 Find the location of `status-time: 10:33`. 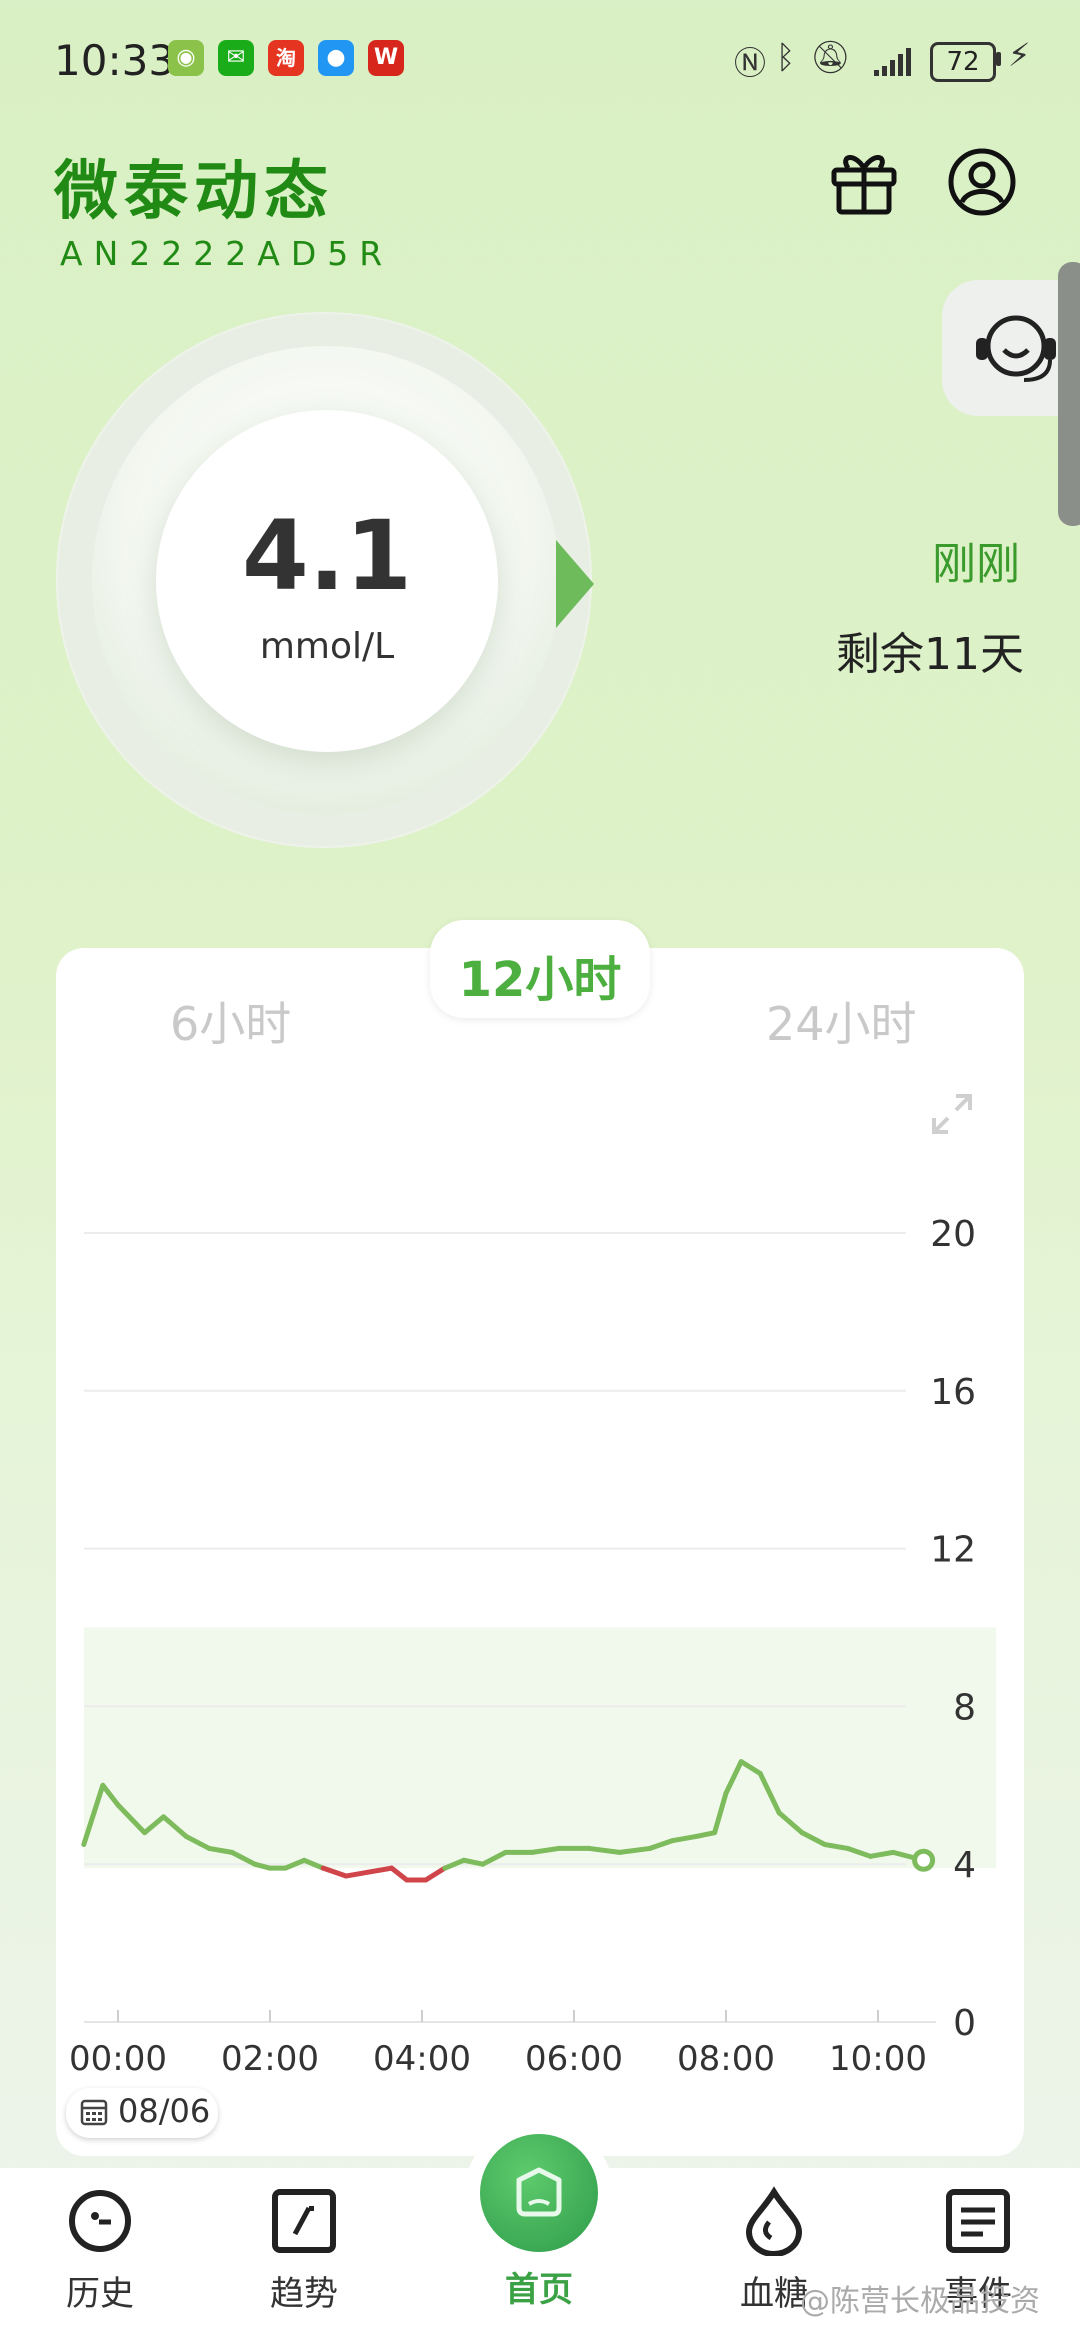

status-time: 10:33 is located at coordinates (115, 60).